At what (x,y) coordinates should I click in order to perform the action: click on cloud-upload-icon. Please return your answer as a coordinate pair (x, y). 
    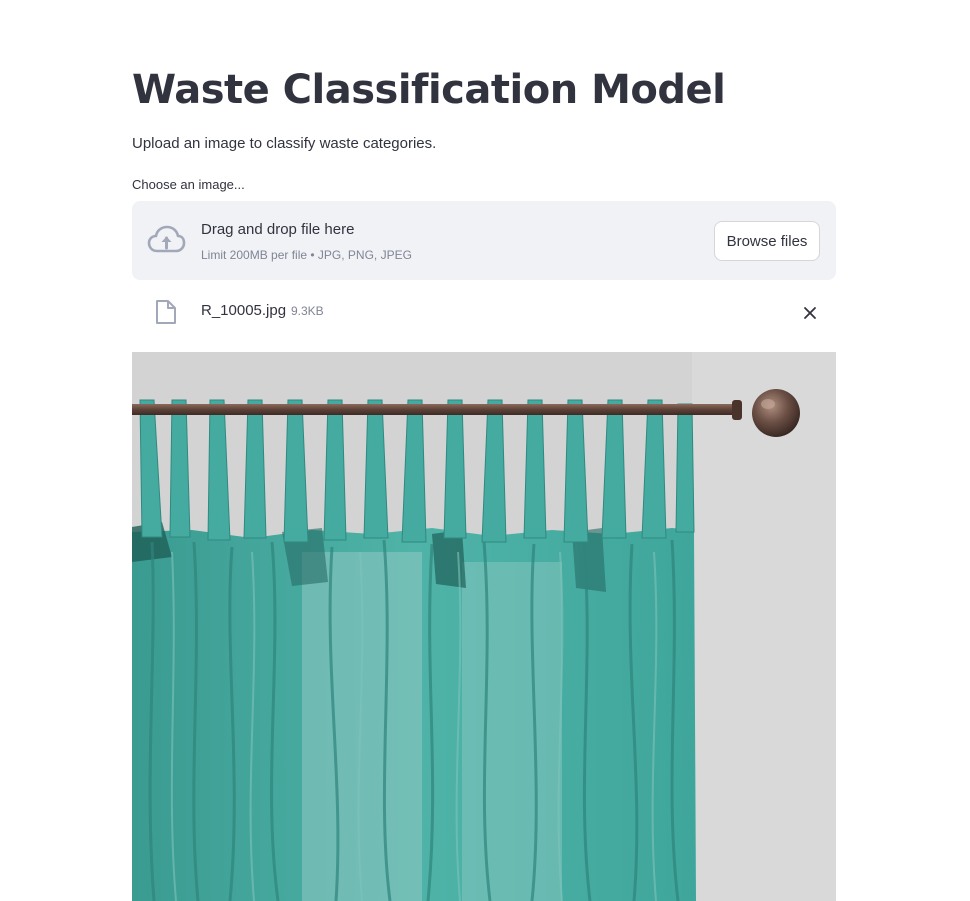
    Looking at the image, I should click on (166, 239).